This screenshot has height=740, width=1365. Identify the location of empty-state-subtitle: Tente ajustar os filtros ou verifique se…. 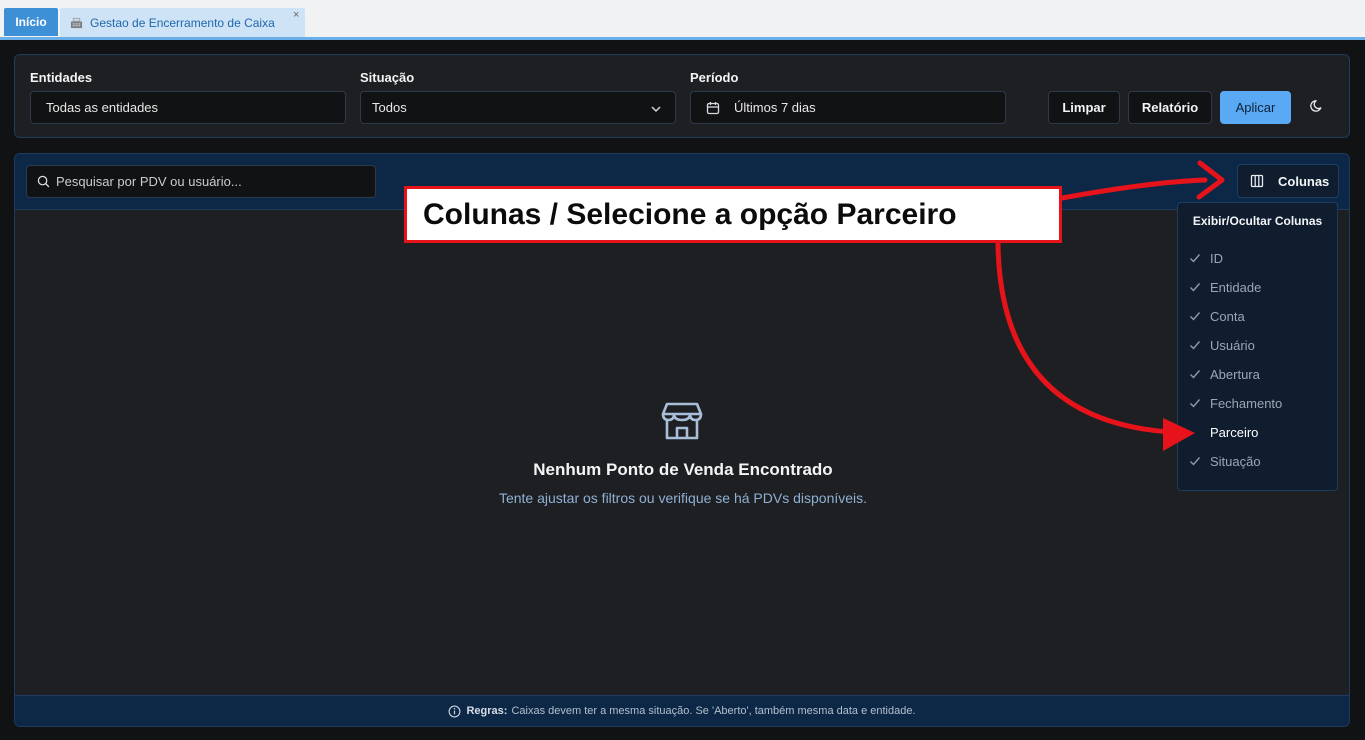
(683, 498).